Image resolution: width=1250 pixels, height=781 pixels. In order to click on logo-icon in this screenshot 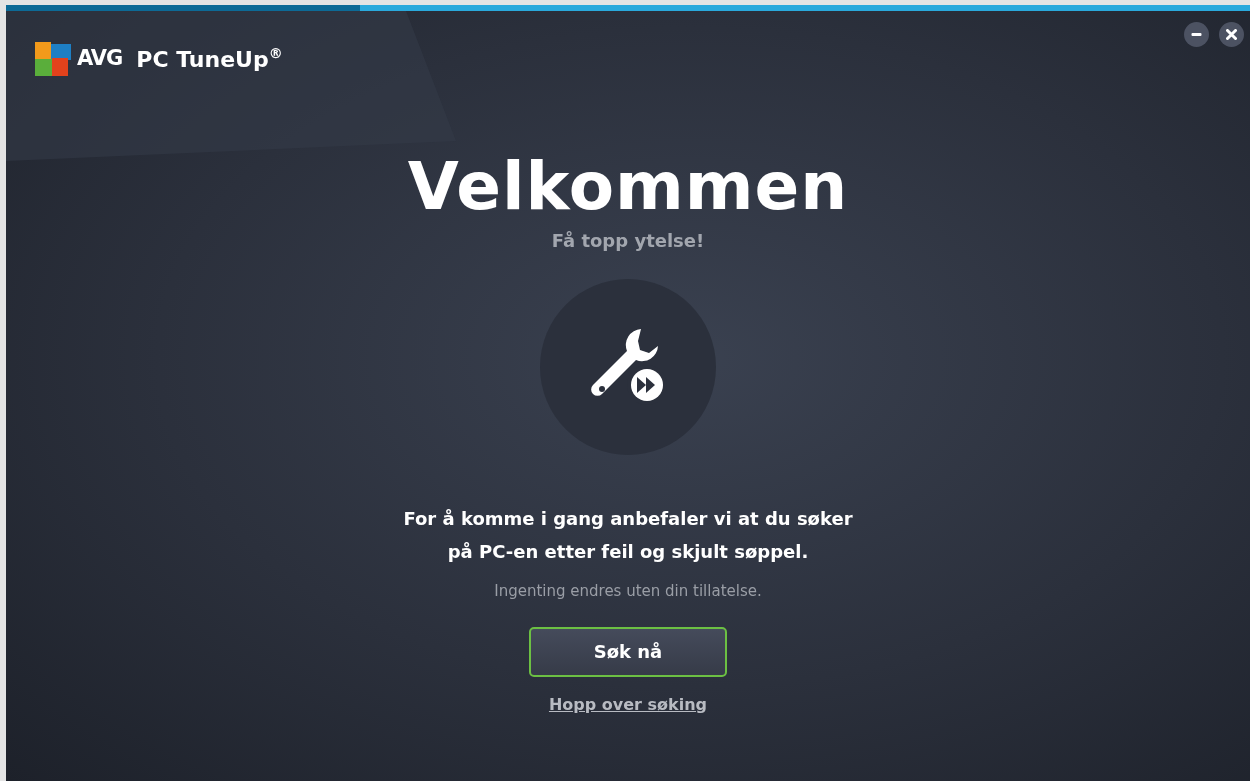, I will do `click(53, 59)`.